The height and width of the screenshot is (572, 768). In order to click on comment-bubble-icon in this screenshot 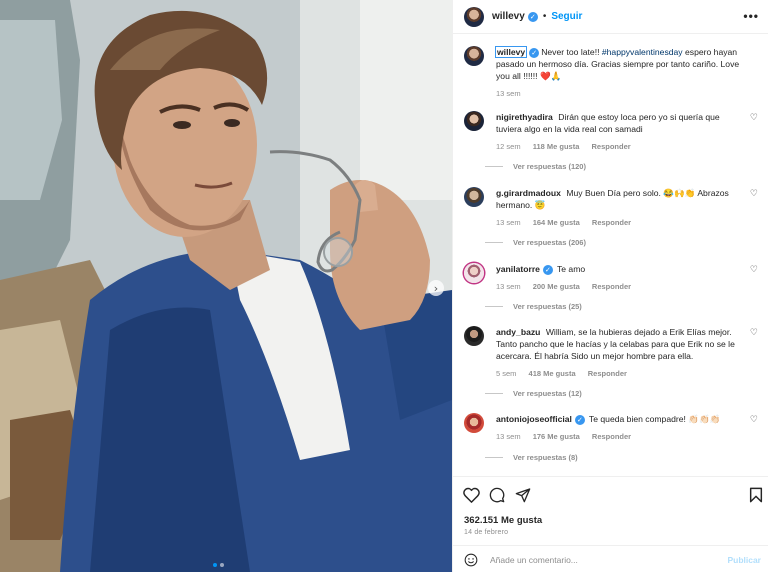, I will do `click(497, 495)`.